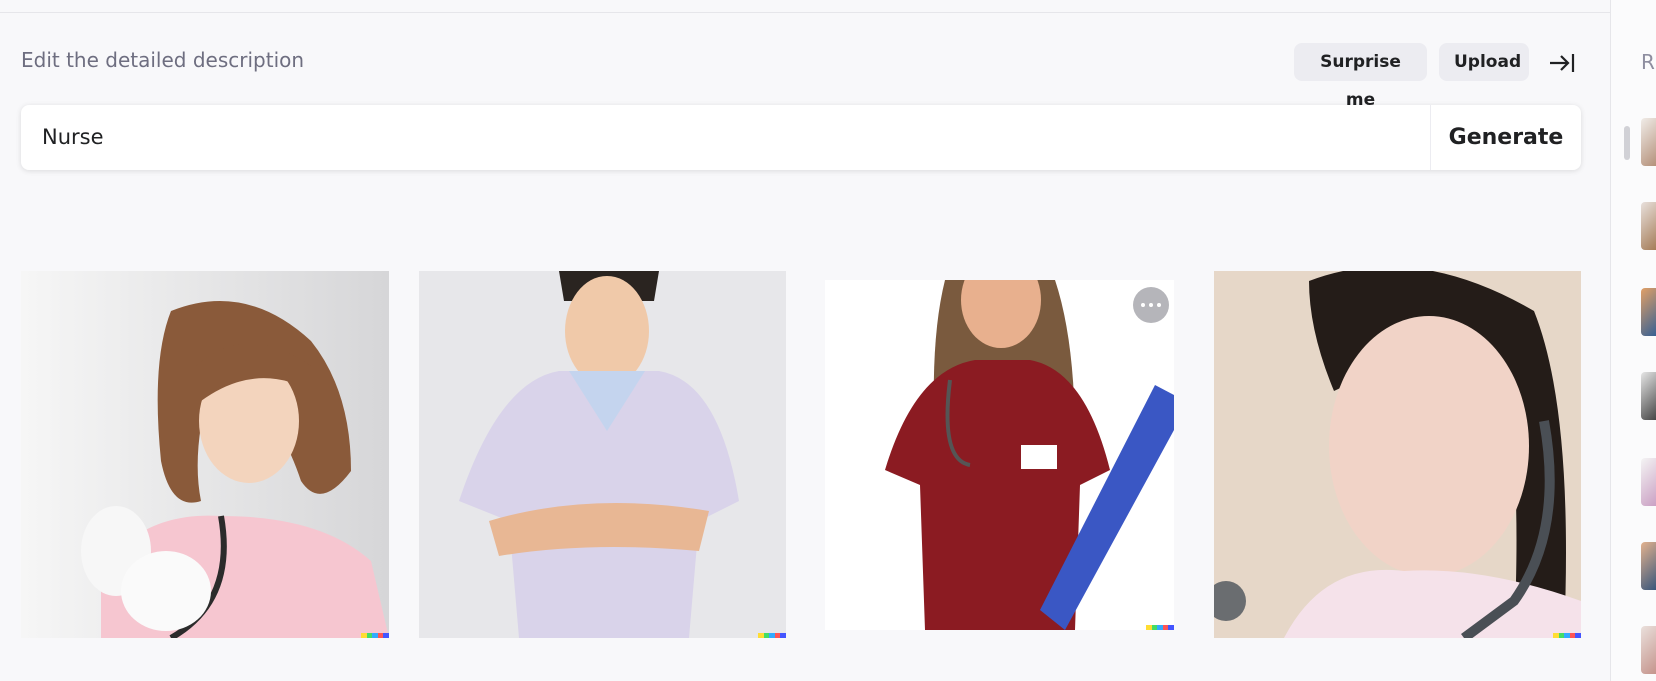 The image size is (1656, 681). I want to click on prompt-label: Edit the detailed description, so click(163, 60).